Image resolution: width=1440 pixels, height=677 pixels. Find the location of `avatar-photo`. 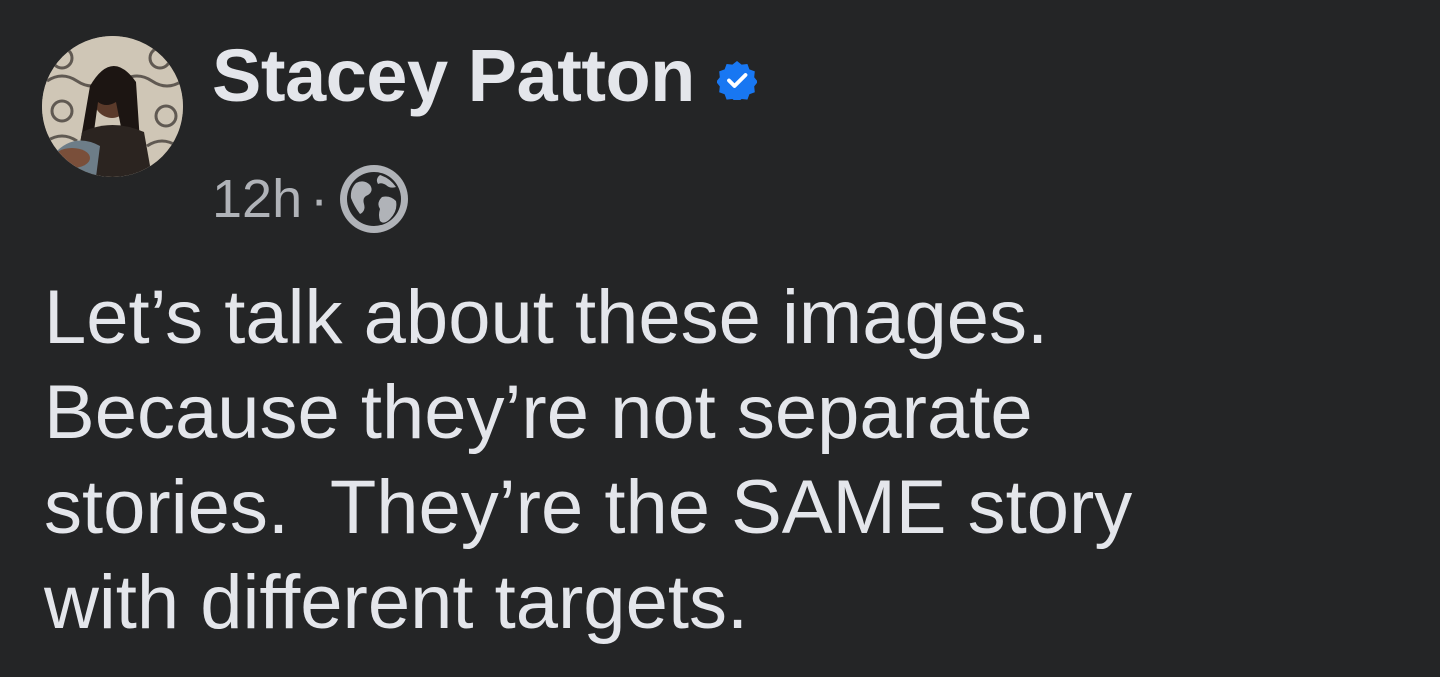

avatar-photo is located at coordinates (112, 106).